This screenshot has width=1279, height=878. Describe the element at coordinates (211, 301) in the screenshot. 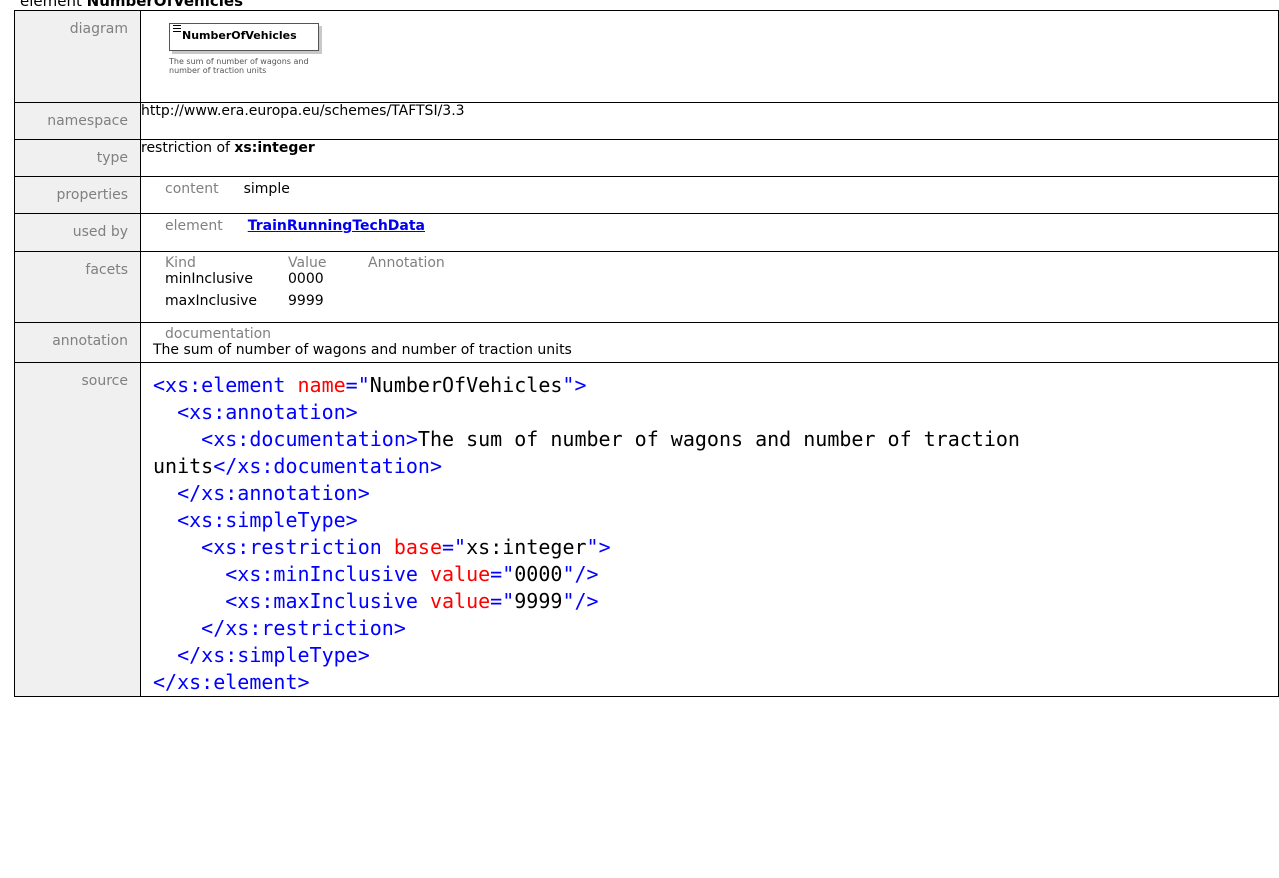

I see `facet-kind: maxInclusive` at that location.